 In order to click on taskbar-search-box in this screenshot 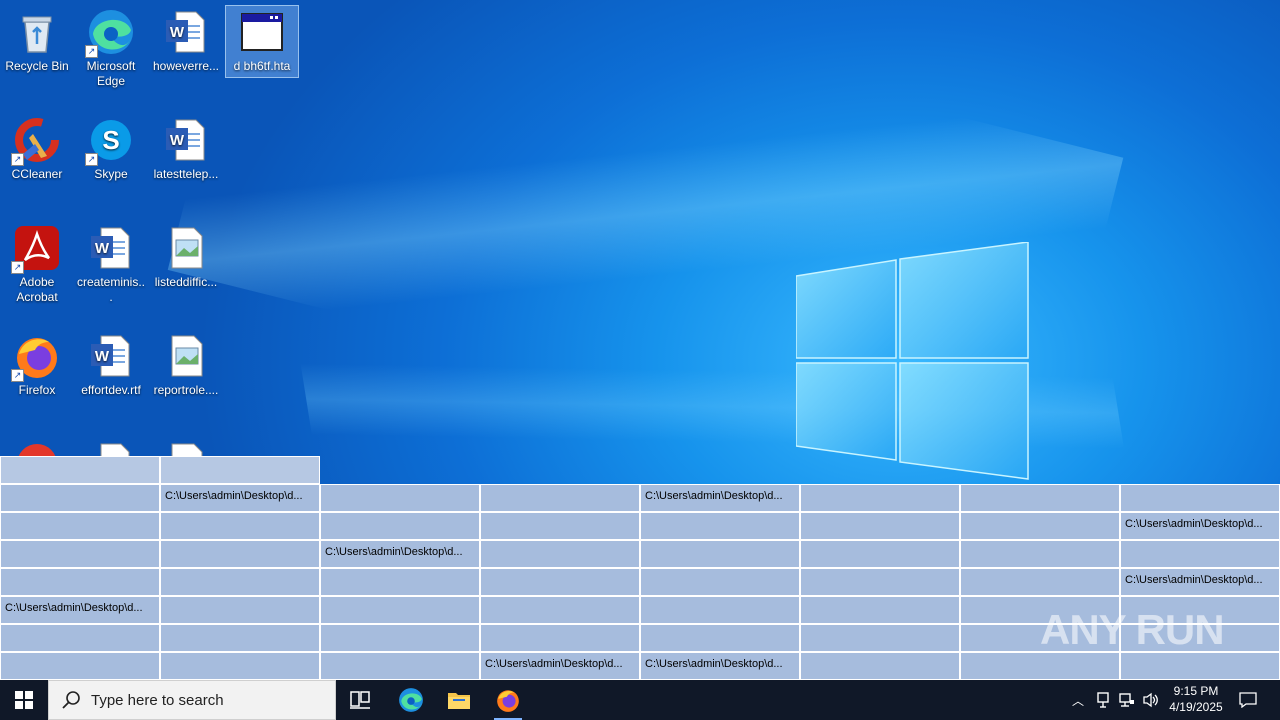, I will do `click(192, 700)`.